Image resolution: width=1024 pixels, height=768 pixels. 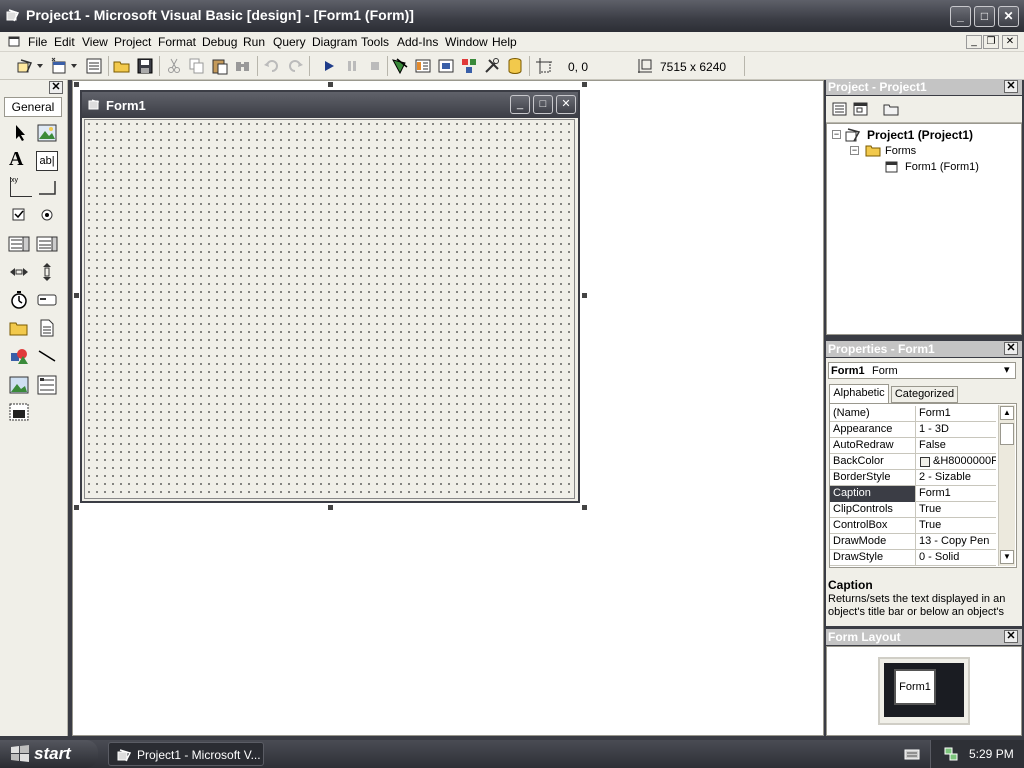 What do you see at coordinates (19, 385) in the screenshot?
I see `image-tool-icon` at bounding box center [19, 385].